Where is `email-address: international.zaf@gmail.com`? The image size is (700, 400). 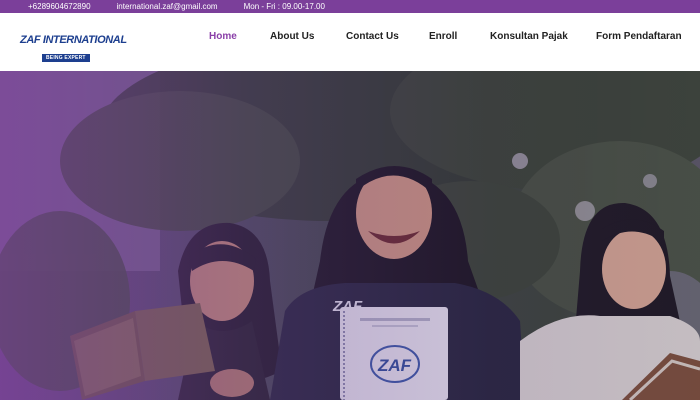
email-address: international.zaf@gmail.com is located at coordinates (167, 6).